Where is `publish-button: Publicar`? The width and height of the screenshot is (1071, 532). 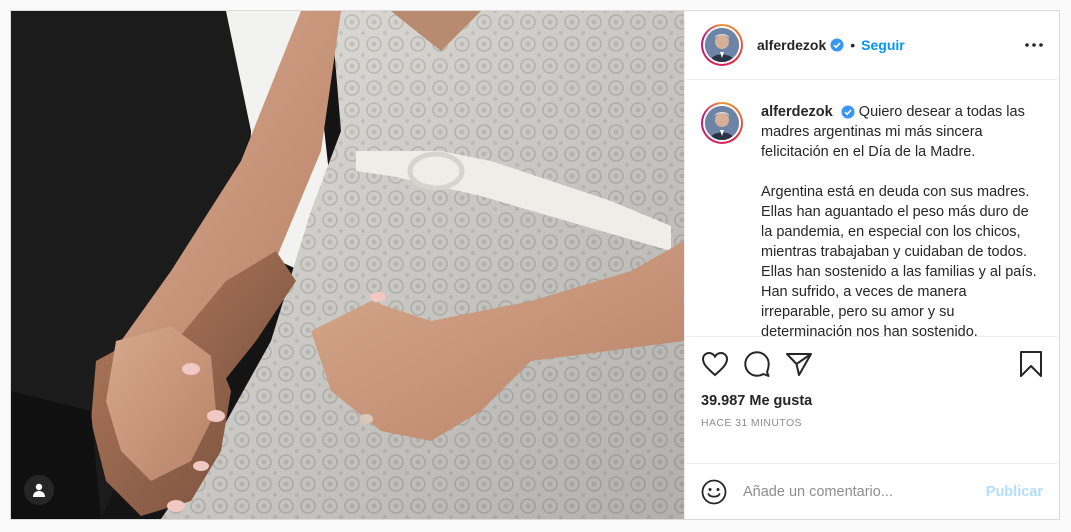
publish-button: Publicar is located at coordinates (1014, 492).